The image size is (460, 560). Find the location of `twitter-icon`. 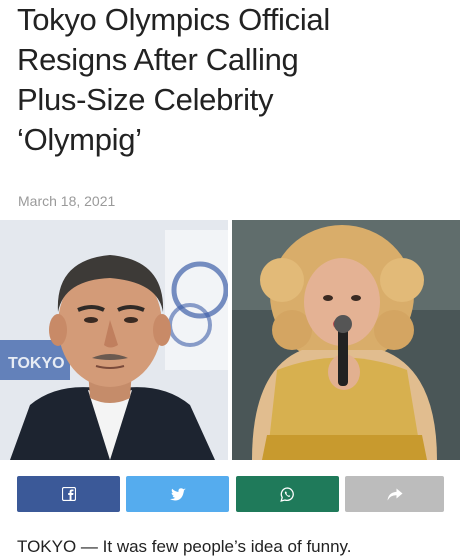

twitter-icon is located at coordinates (177, 493).